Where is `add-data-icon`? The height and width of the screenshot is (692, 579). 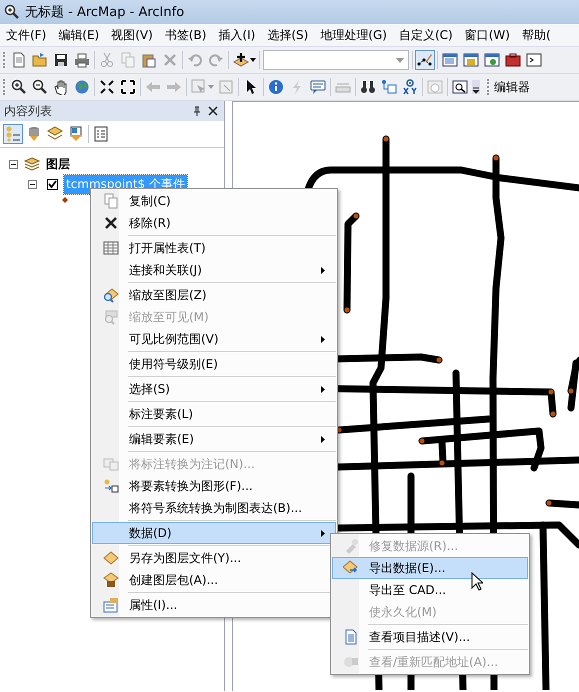 add-data-icon is located at coordinates (241, 60).